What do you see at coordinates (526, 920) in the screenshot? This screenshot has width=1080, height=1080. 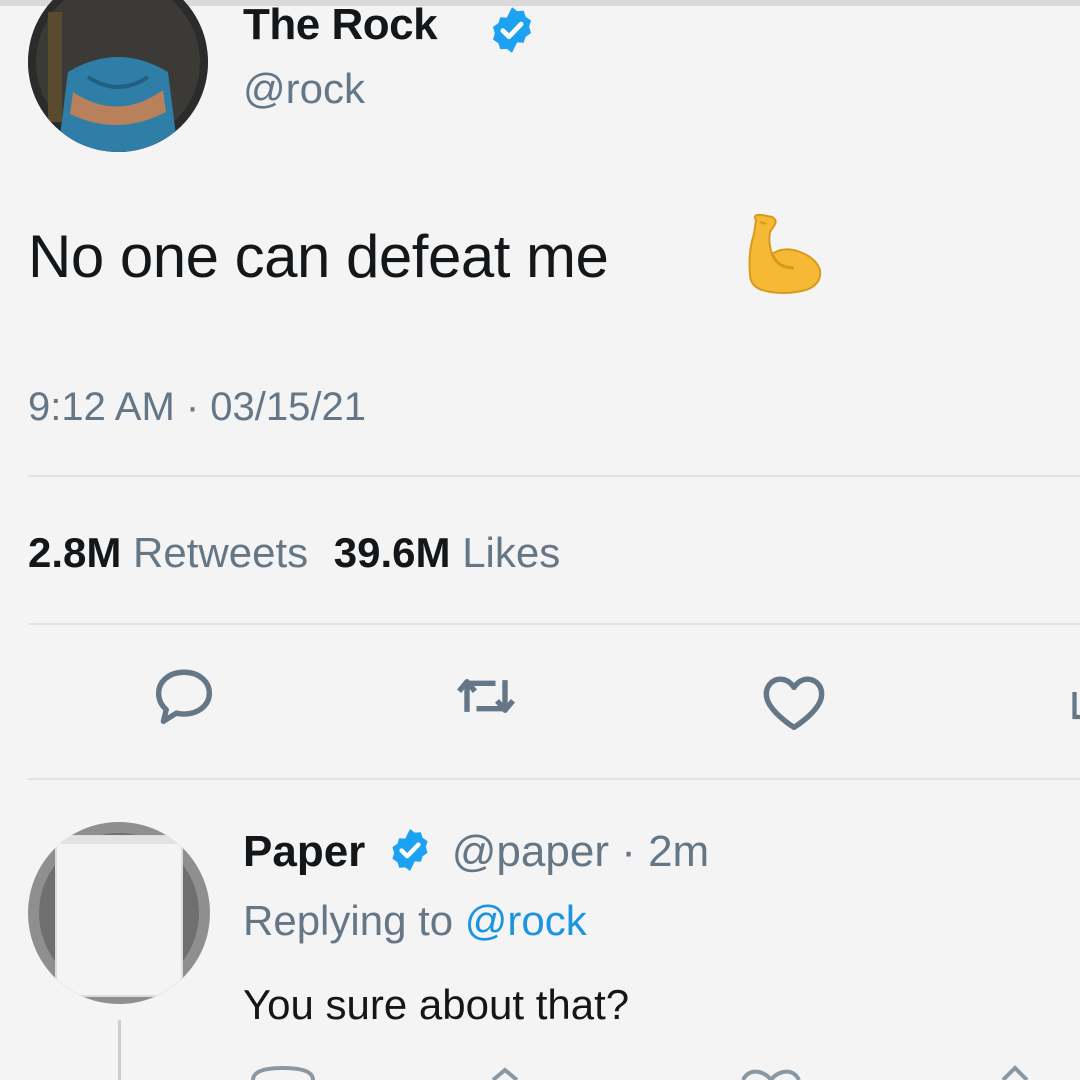 I see `replying-to-mention: @rock` at bounding box center [526, 920].